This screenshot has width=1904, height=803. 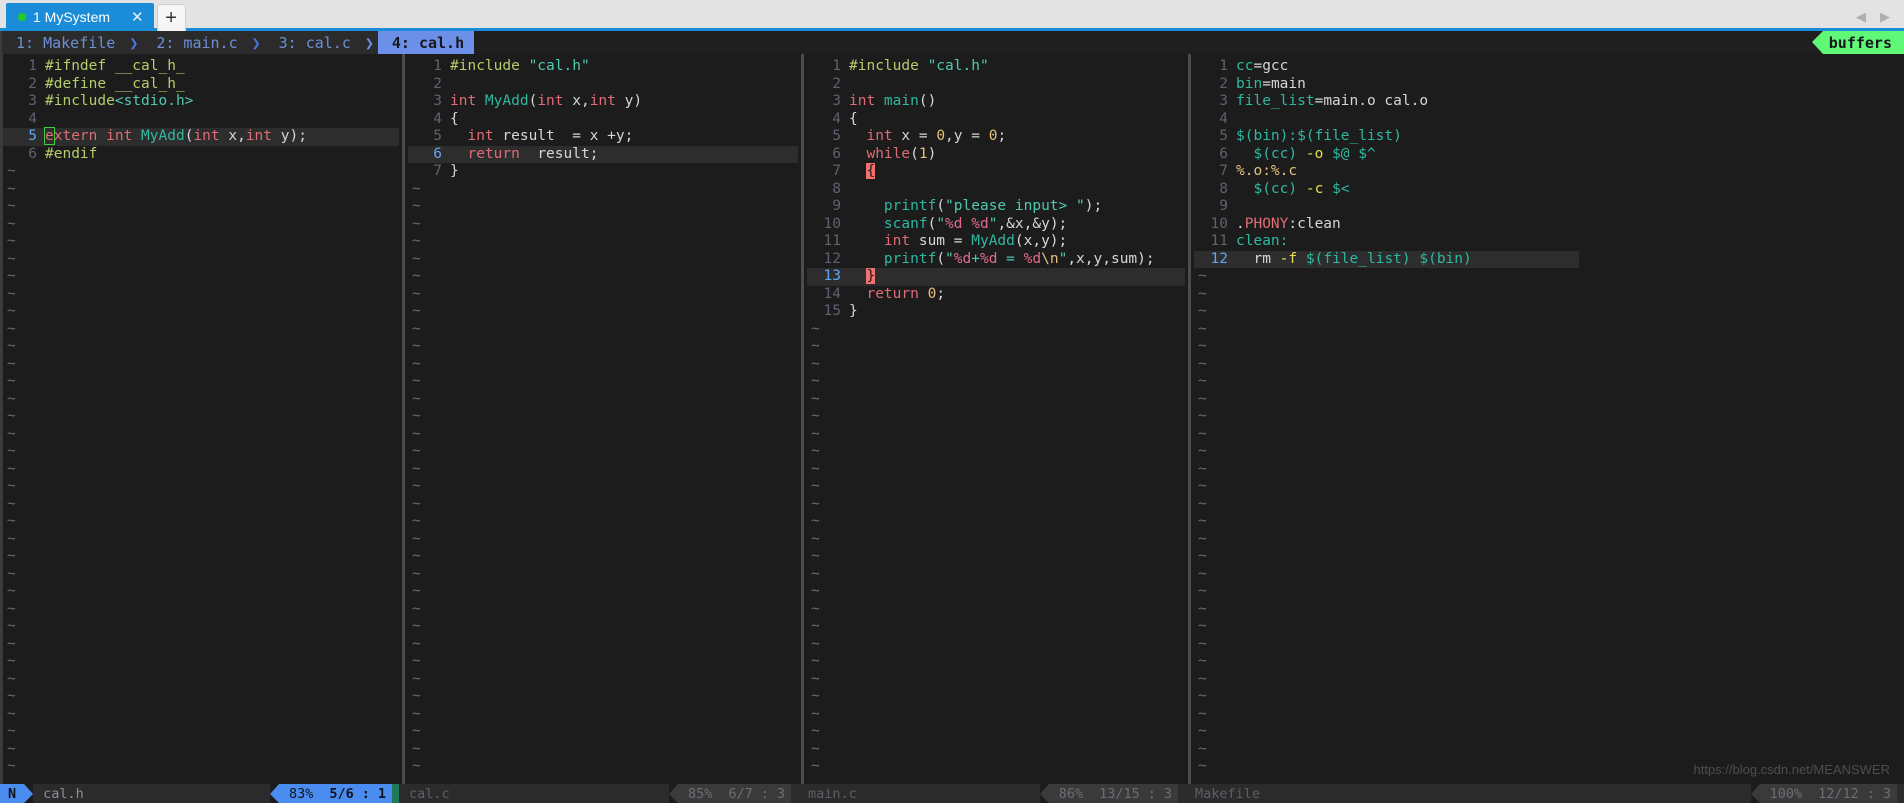 I want to click on close-icon: ✕, so click(x=137, y=17).